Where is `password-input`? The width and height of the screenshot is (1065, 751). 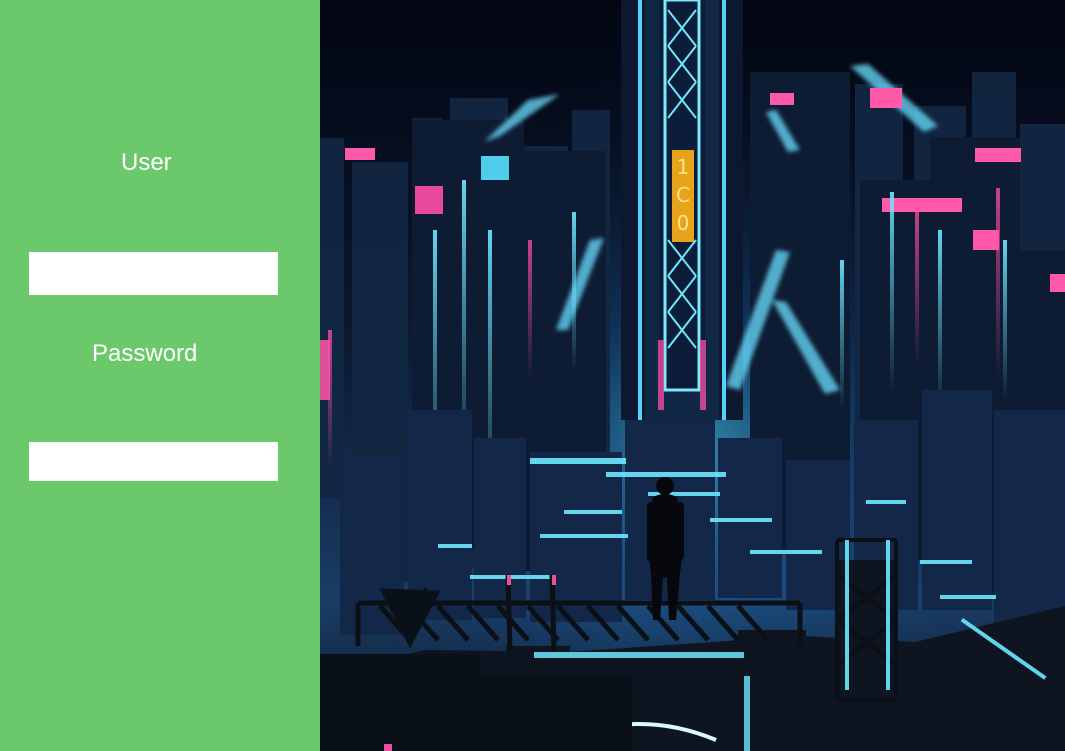
password-input is located at coordinates (153, 461).